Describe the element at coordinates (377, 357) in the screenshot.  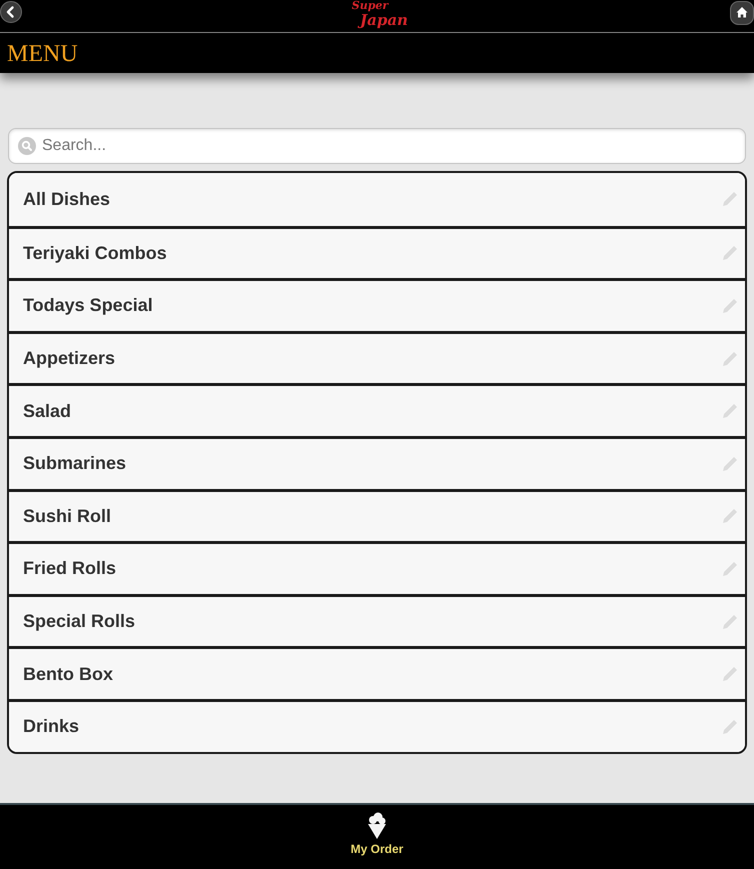
I see `menu-item: Appetizers` at that location.